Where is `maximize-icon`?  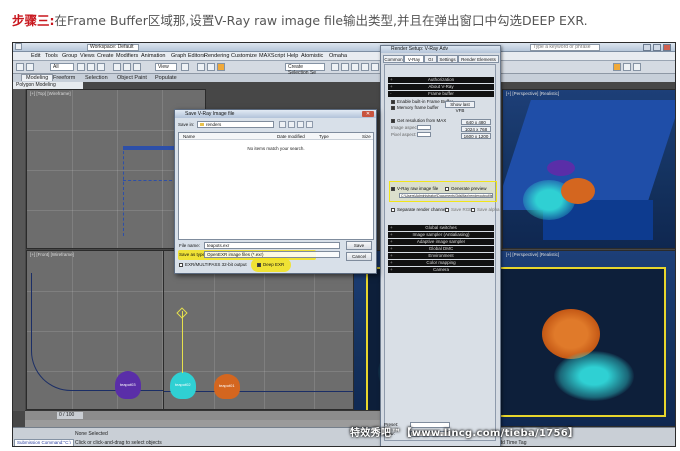
maximize-icon is located at coordinates (657, 47).